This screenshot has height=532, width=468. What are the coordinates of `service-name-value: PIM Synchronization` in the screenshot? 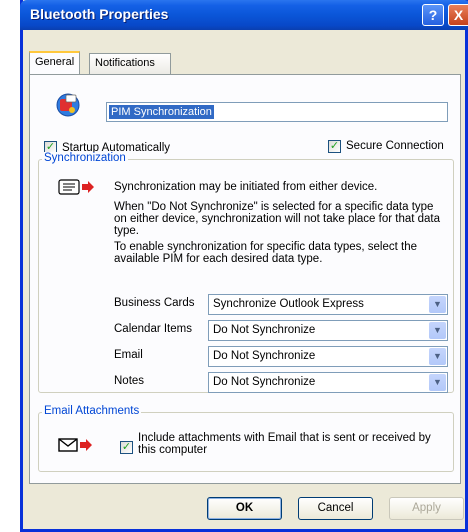 It's located at (161, 112).